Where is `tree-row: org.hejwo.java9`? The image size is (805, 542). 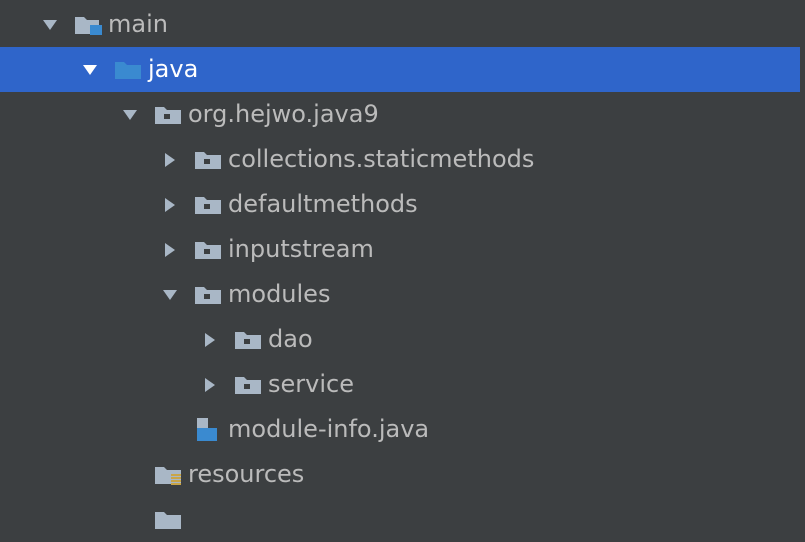 tree-row: org.hejwo.java9 is located at coordinates (400, 114).